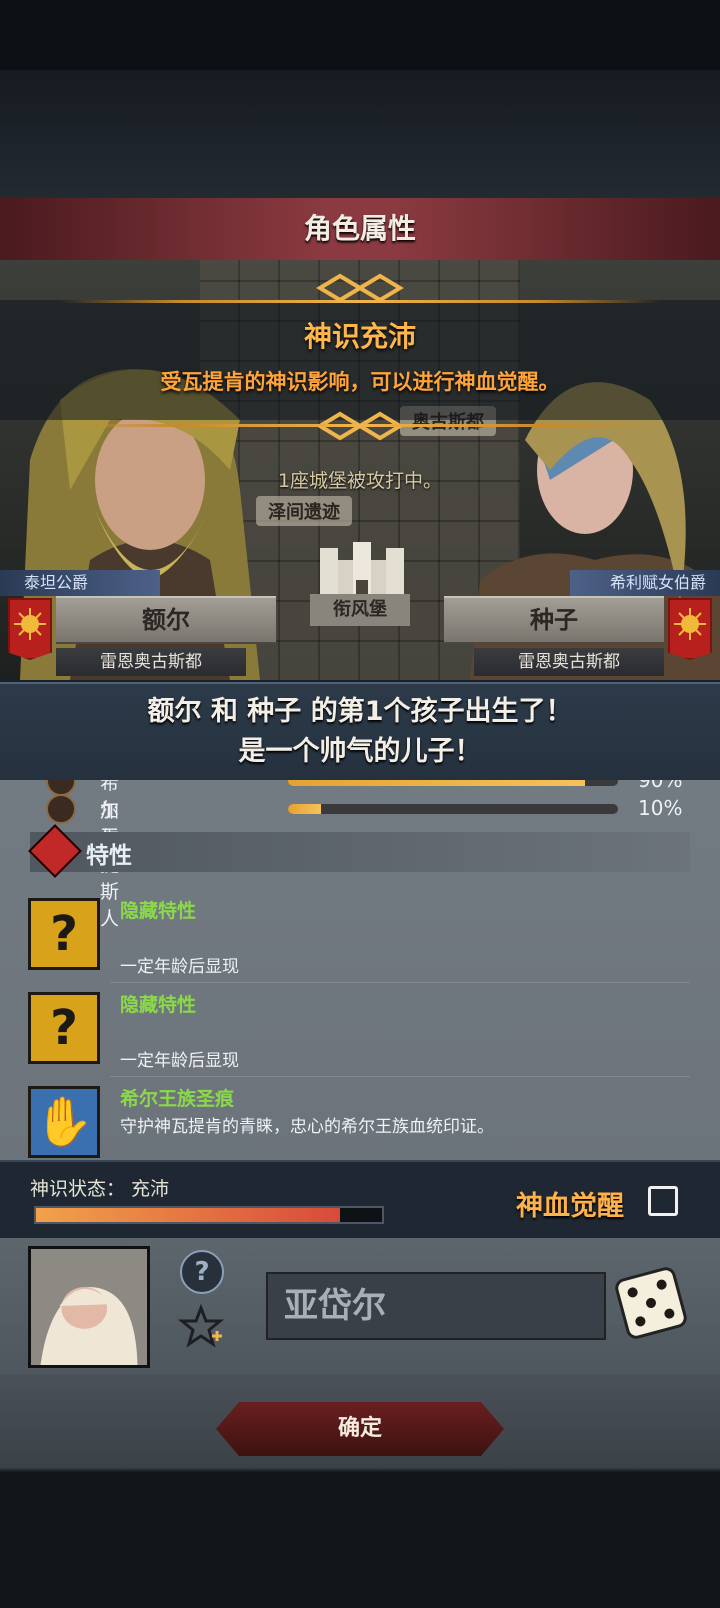 The height and width of the screenshot is (1608, 720). What do you see at coordinates (569, 662) in the screenshot?
I see `right-character-home: 雷恩奥古斯都` at bounding box center [569, 662].